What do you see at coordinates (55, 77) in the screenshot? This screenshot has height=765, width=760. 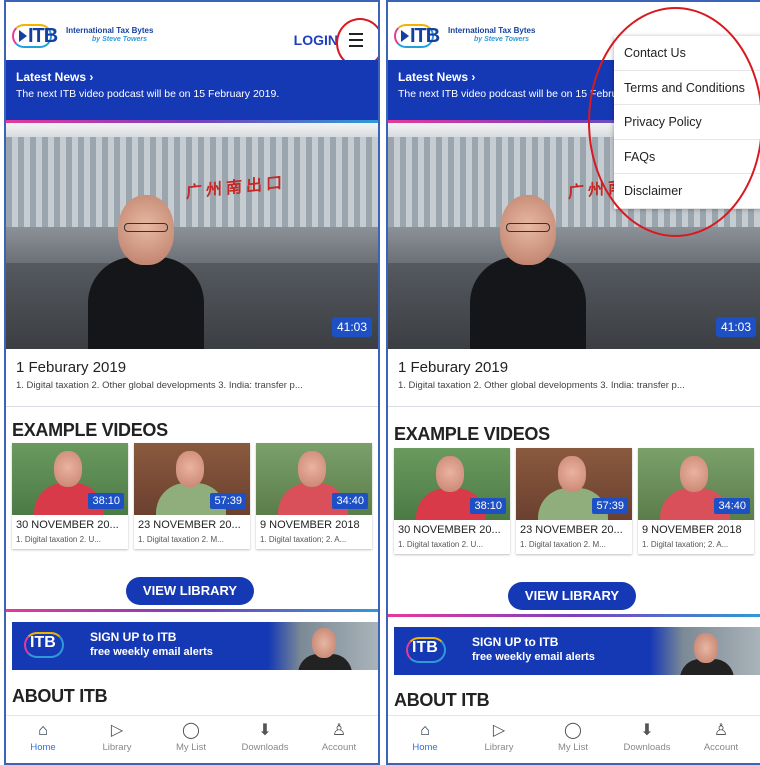 I see `news-heading: Latest News ›` at bounding box center [55, 77].